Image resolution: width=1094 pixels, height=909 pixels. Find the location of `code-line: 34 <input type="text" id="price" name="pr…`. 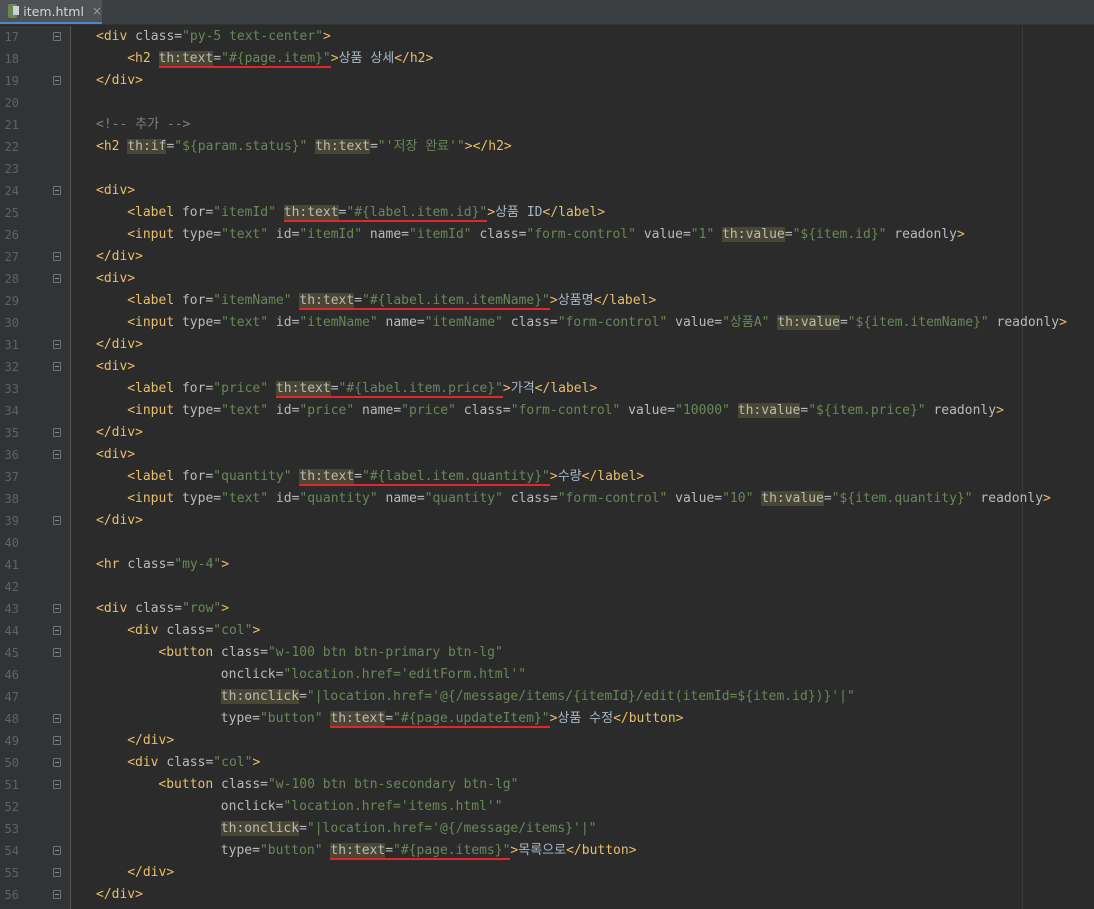

code-line: 34 <input type="text" id="price" name="pr… is located at coordinates (547, 411).